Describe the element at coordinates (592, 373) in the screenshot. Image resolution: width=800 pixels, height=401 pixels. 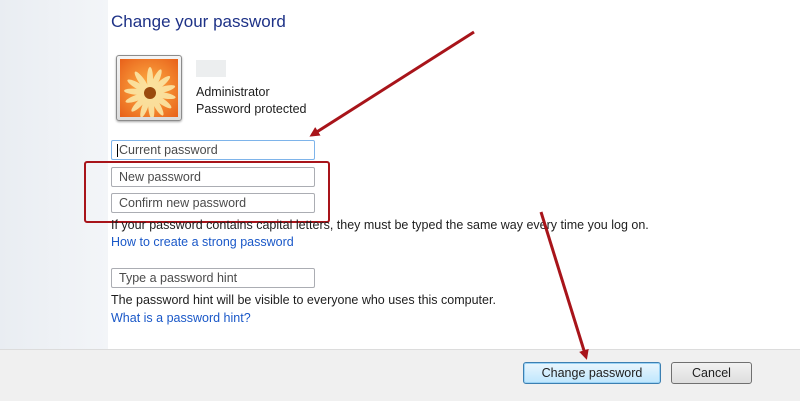
I see `change-password-button: Change password` at that location.